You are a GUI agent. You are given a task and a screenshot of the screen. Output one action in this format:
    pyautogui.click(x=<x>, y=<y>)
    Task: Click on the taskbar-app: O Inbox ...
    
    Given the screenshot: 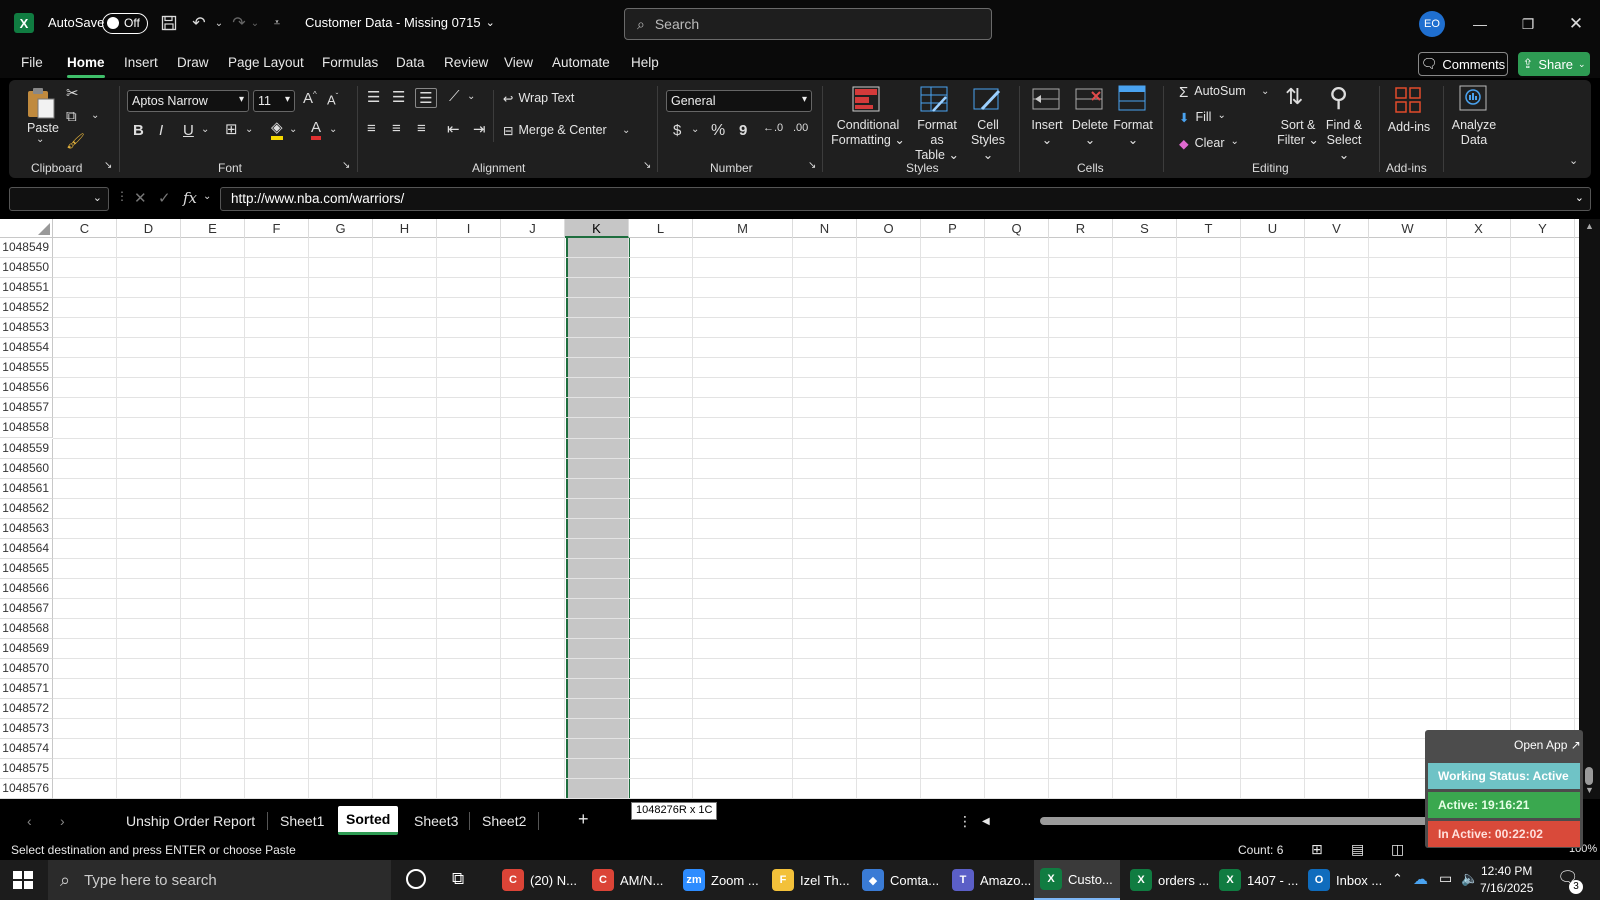 What is the action you would take?
    pyautogui.click(x=1345, y=880)
    